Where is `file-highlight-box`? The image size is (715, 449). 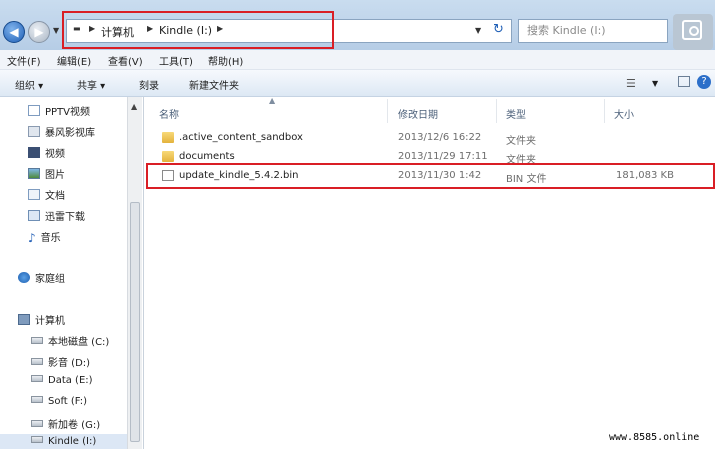
file-highlight-box is located at coordinates (430, 176).